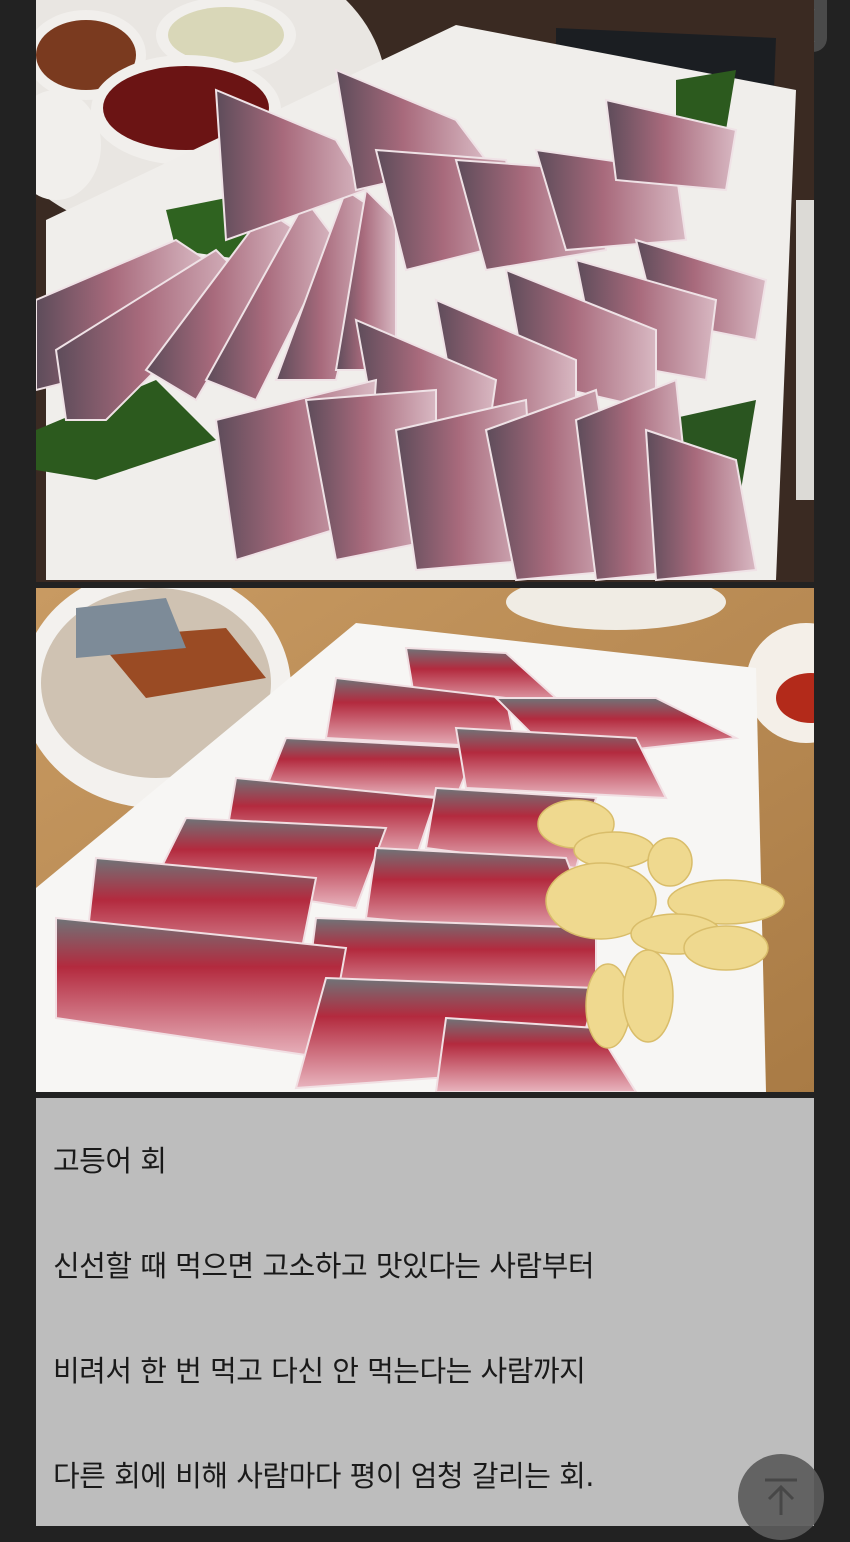  I want to click on post-title: 고등어 회, so click(110, 1161).